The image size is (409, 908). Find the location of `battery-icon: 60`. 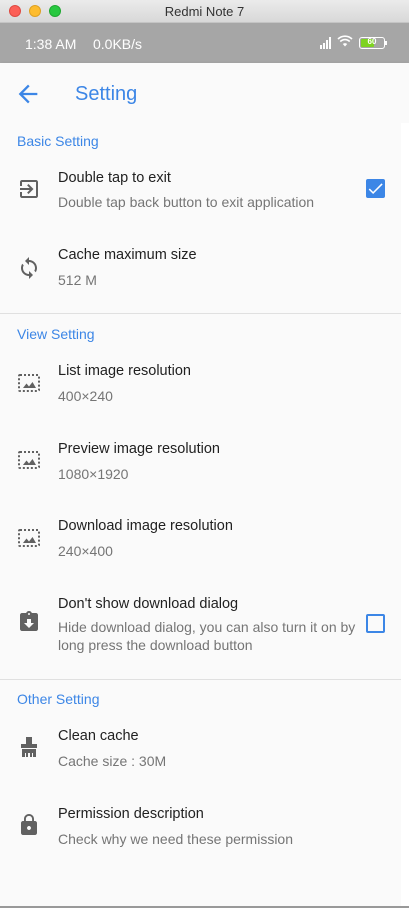

battery-icon: 60 is located at coordinates (373, 43).